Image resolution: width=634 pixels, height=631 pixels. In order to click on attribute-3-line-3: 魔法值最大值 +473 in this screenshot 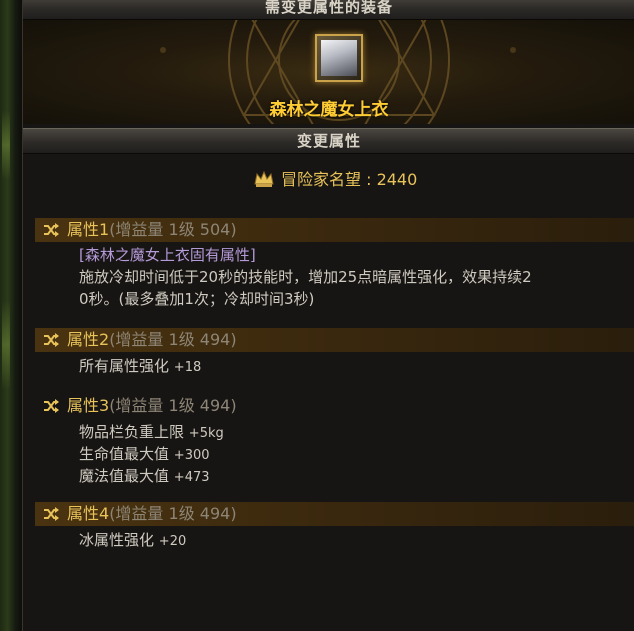, I will do `click(144, 477)`.